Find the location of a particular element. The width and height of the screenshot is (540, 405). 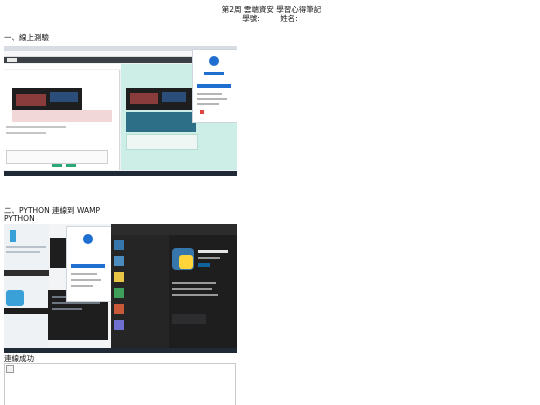

section-2-subheading: PYTHON is located at coordinates (19, 218).